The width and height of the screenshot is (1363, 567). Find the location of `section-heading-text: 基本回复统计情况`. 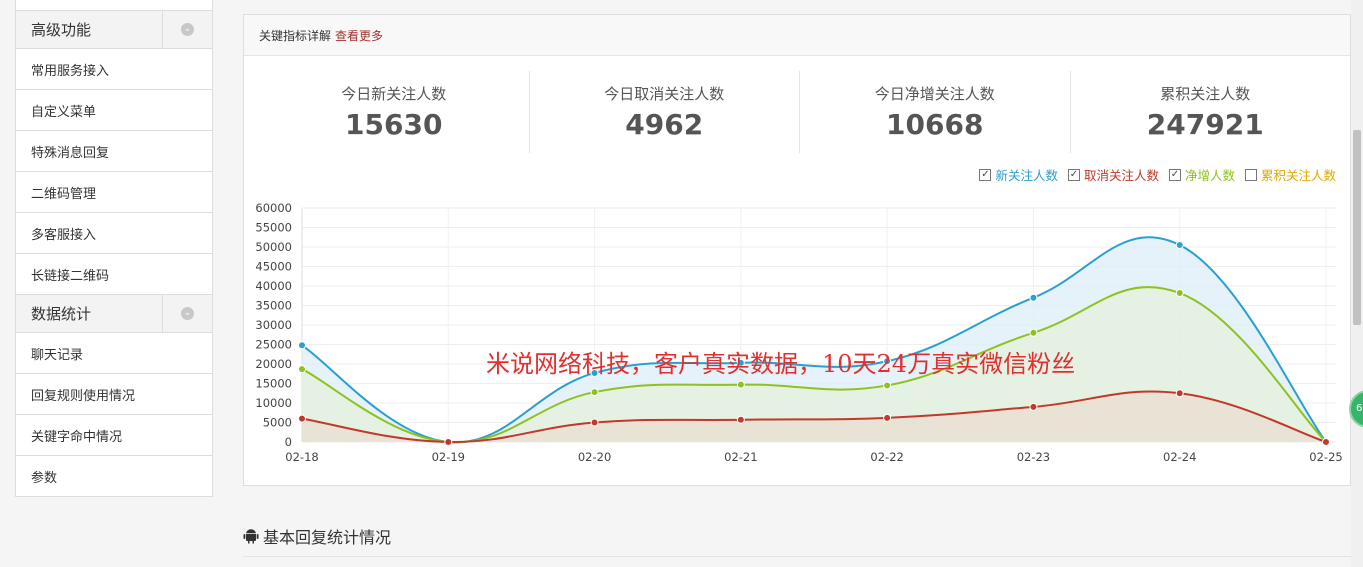

section-heading-text: 基本回复统计情况 is located at coordinates (327, 537).